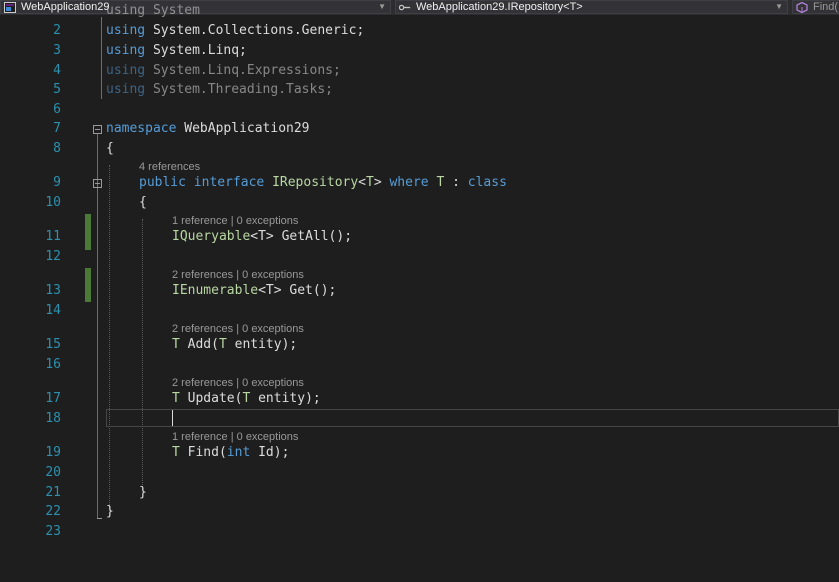 Image resolution: width=839 pixels, height=582 pixels. Describe the element at coordinates (254, 290) in the screenshot. I see `code-line: IEnumerable<T> Get();` at that location.